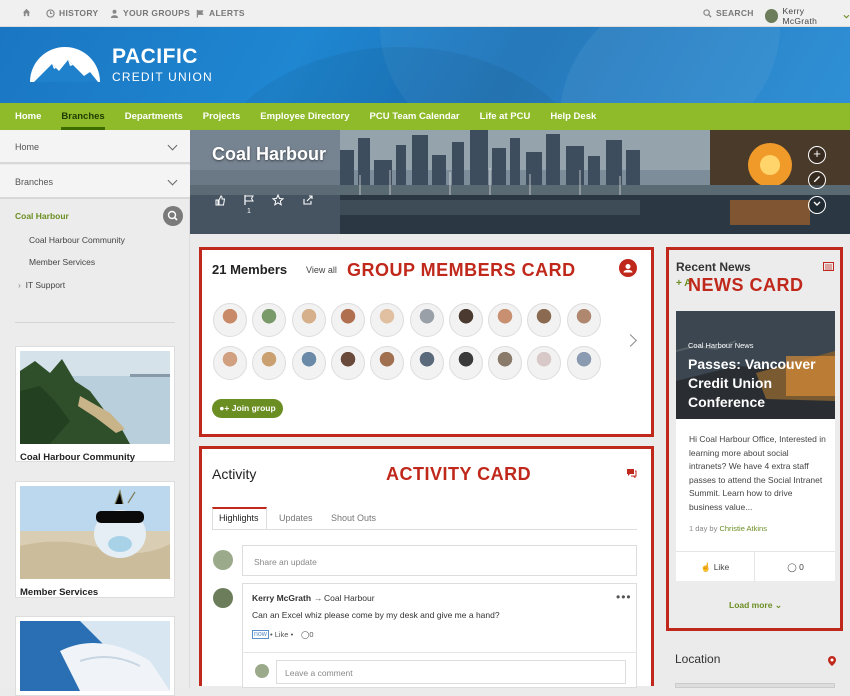 The image size is (850, 696). I want to click on sidebar-item-label: Home, so click(27, 147).